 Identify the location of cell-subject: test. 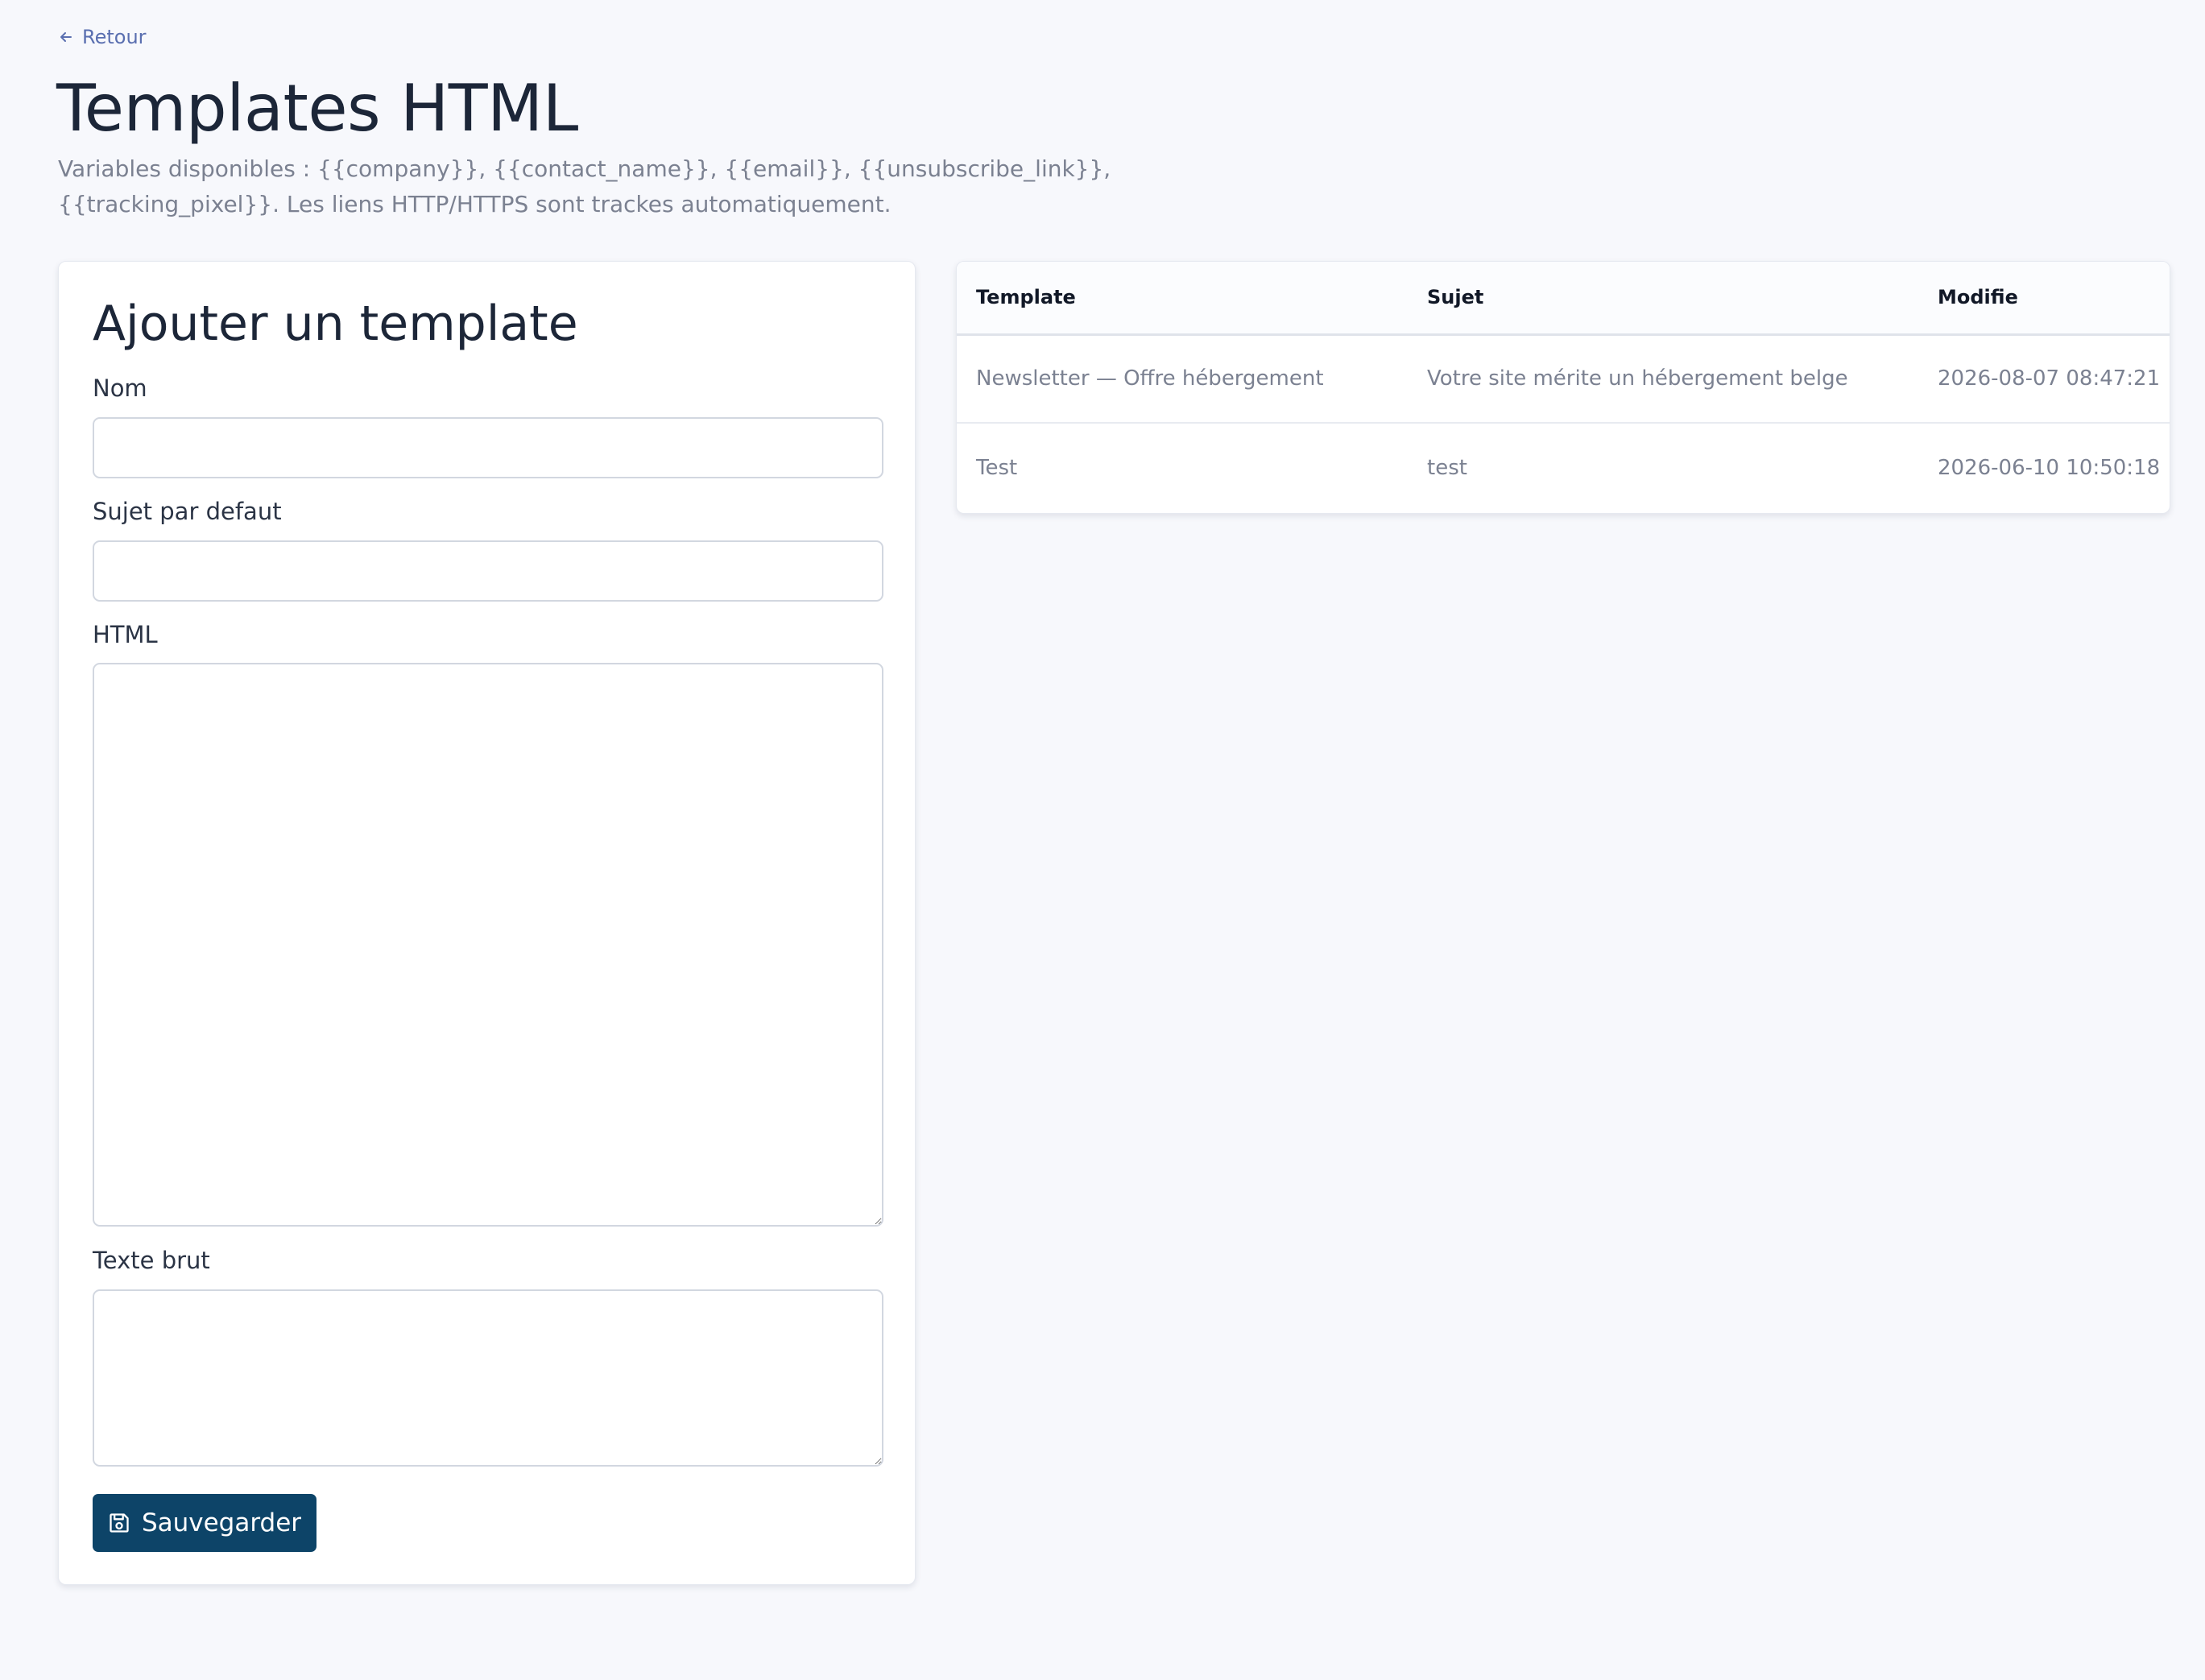
(1447, 467).